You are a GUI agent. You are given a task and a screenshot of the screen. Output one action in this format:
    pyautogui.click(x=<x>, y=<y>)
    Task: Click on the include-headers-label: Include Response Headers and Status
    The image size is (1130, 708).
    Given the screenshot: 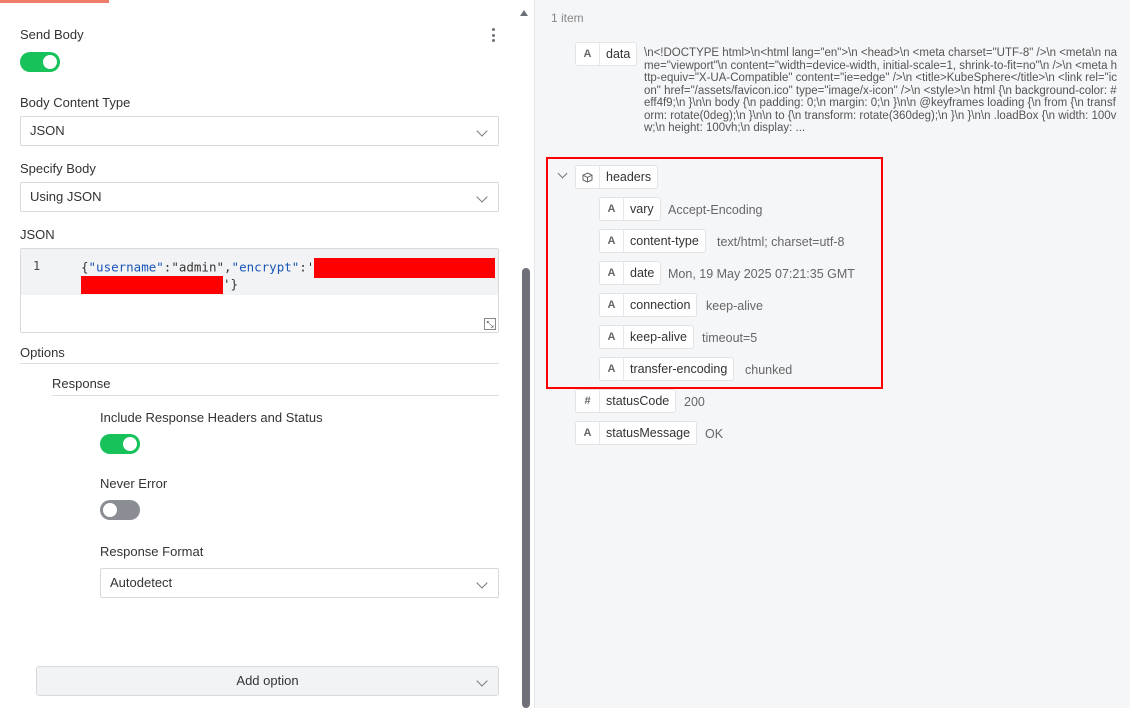 What is the action you would take?
    pyautogui.click(x=211, y=417)
    